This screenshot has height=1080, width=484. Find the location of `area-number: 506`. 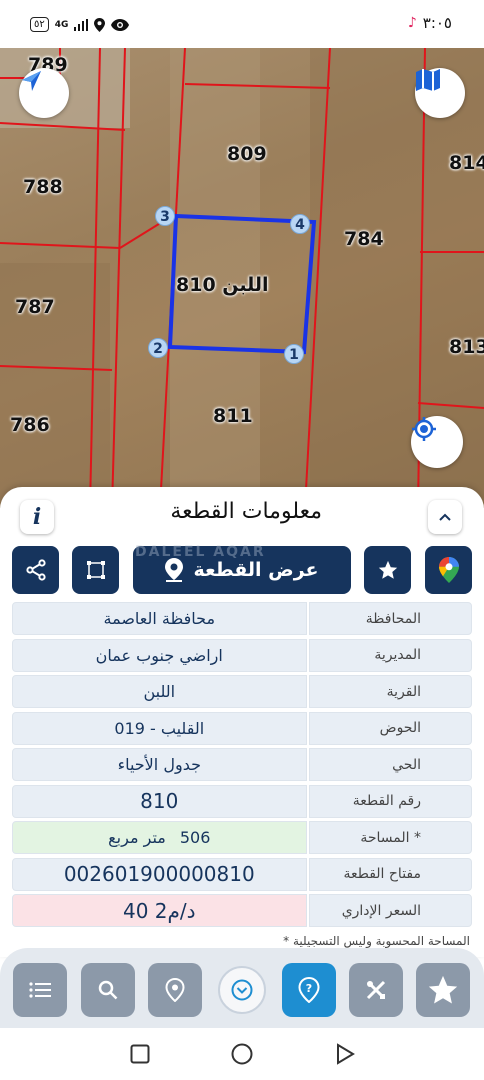

area-number: 506 is located at coordinates (195, 837).